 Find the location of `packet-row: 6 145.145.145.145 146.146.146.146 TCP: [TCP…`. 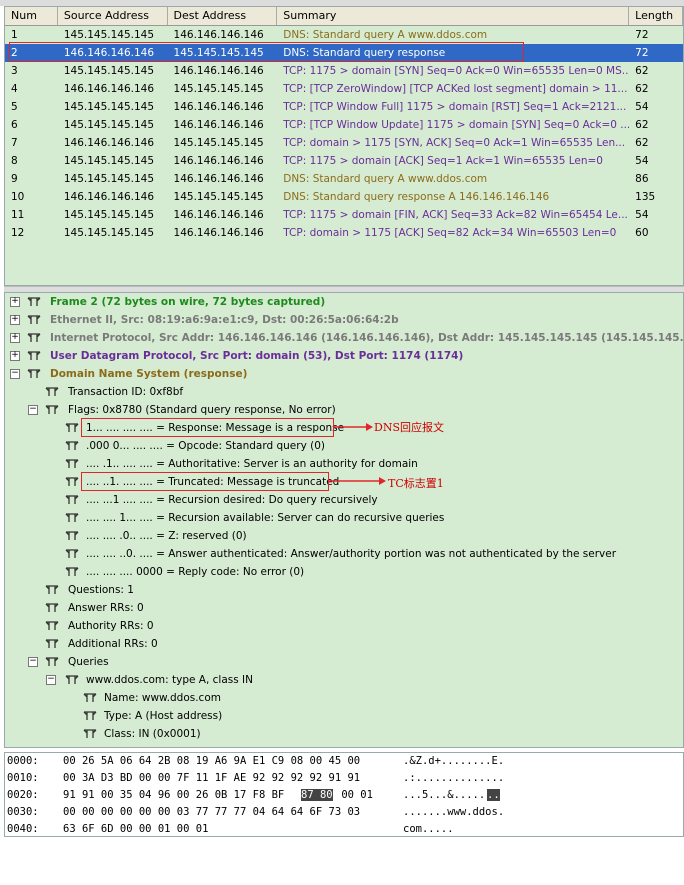

packet-row: 6 145.145.145.145 146.146.146.146 TCP: [TCP… is located at coordinates (344, 125).